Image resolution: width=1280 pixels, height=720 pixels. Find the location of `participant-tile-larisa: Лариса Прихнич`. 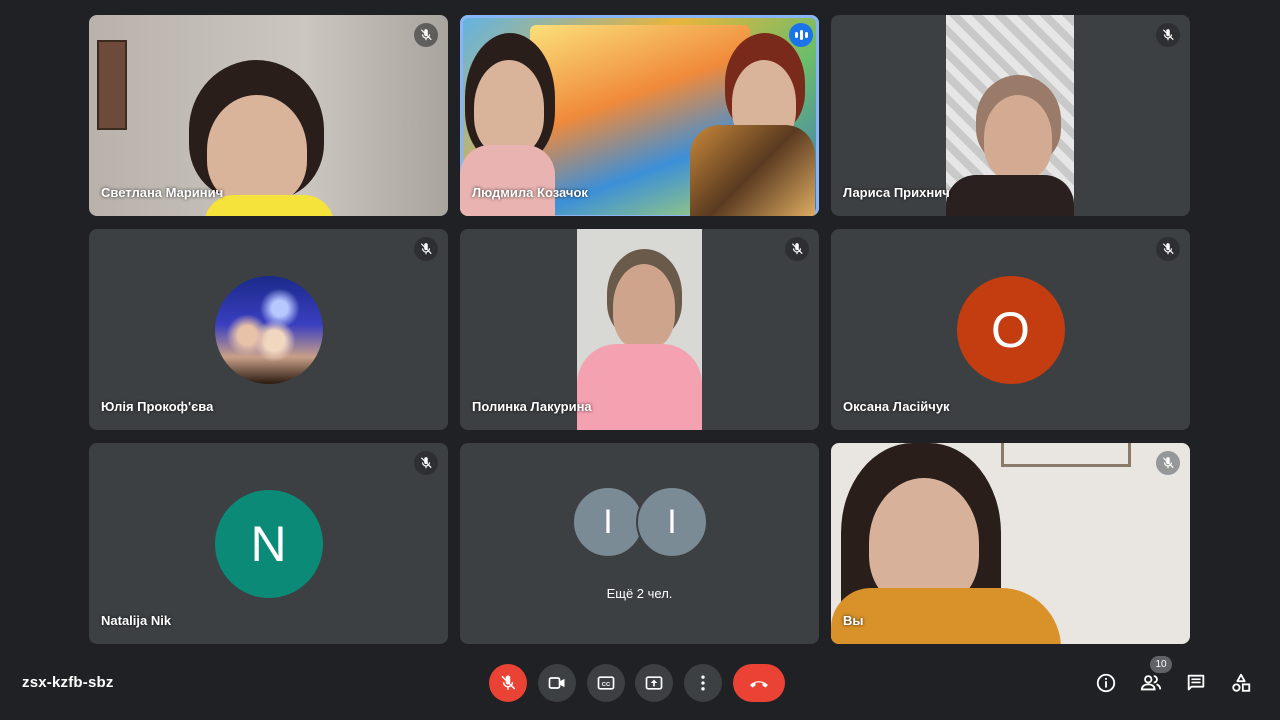

participant-tile-larisa: Лариса Прихнич is located at coordinates (1010, 115).